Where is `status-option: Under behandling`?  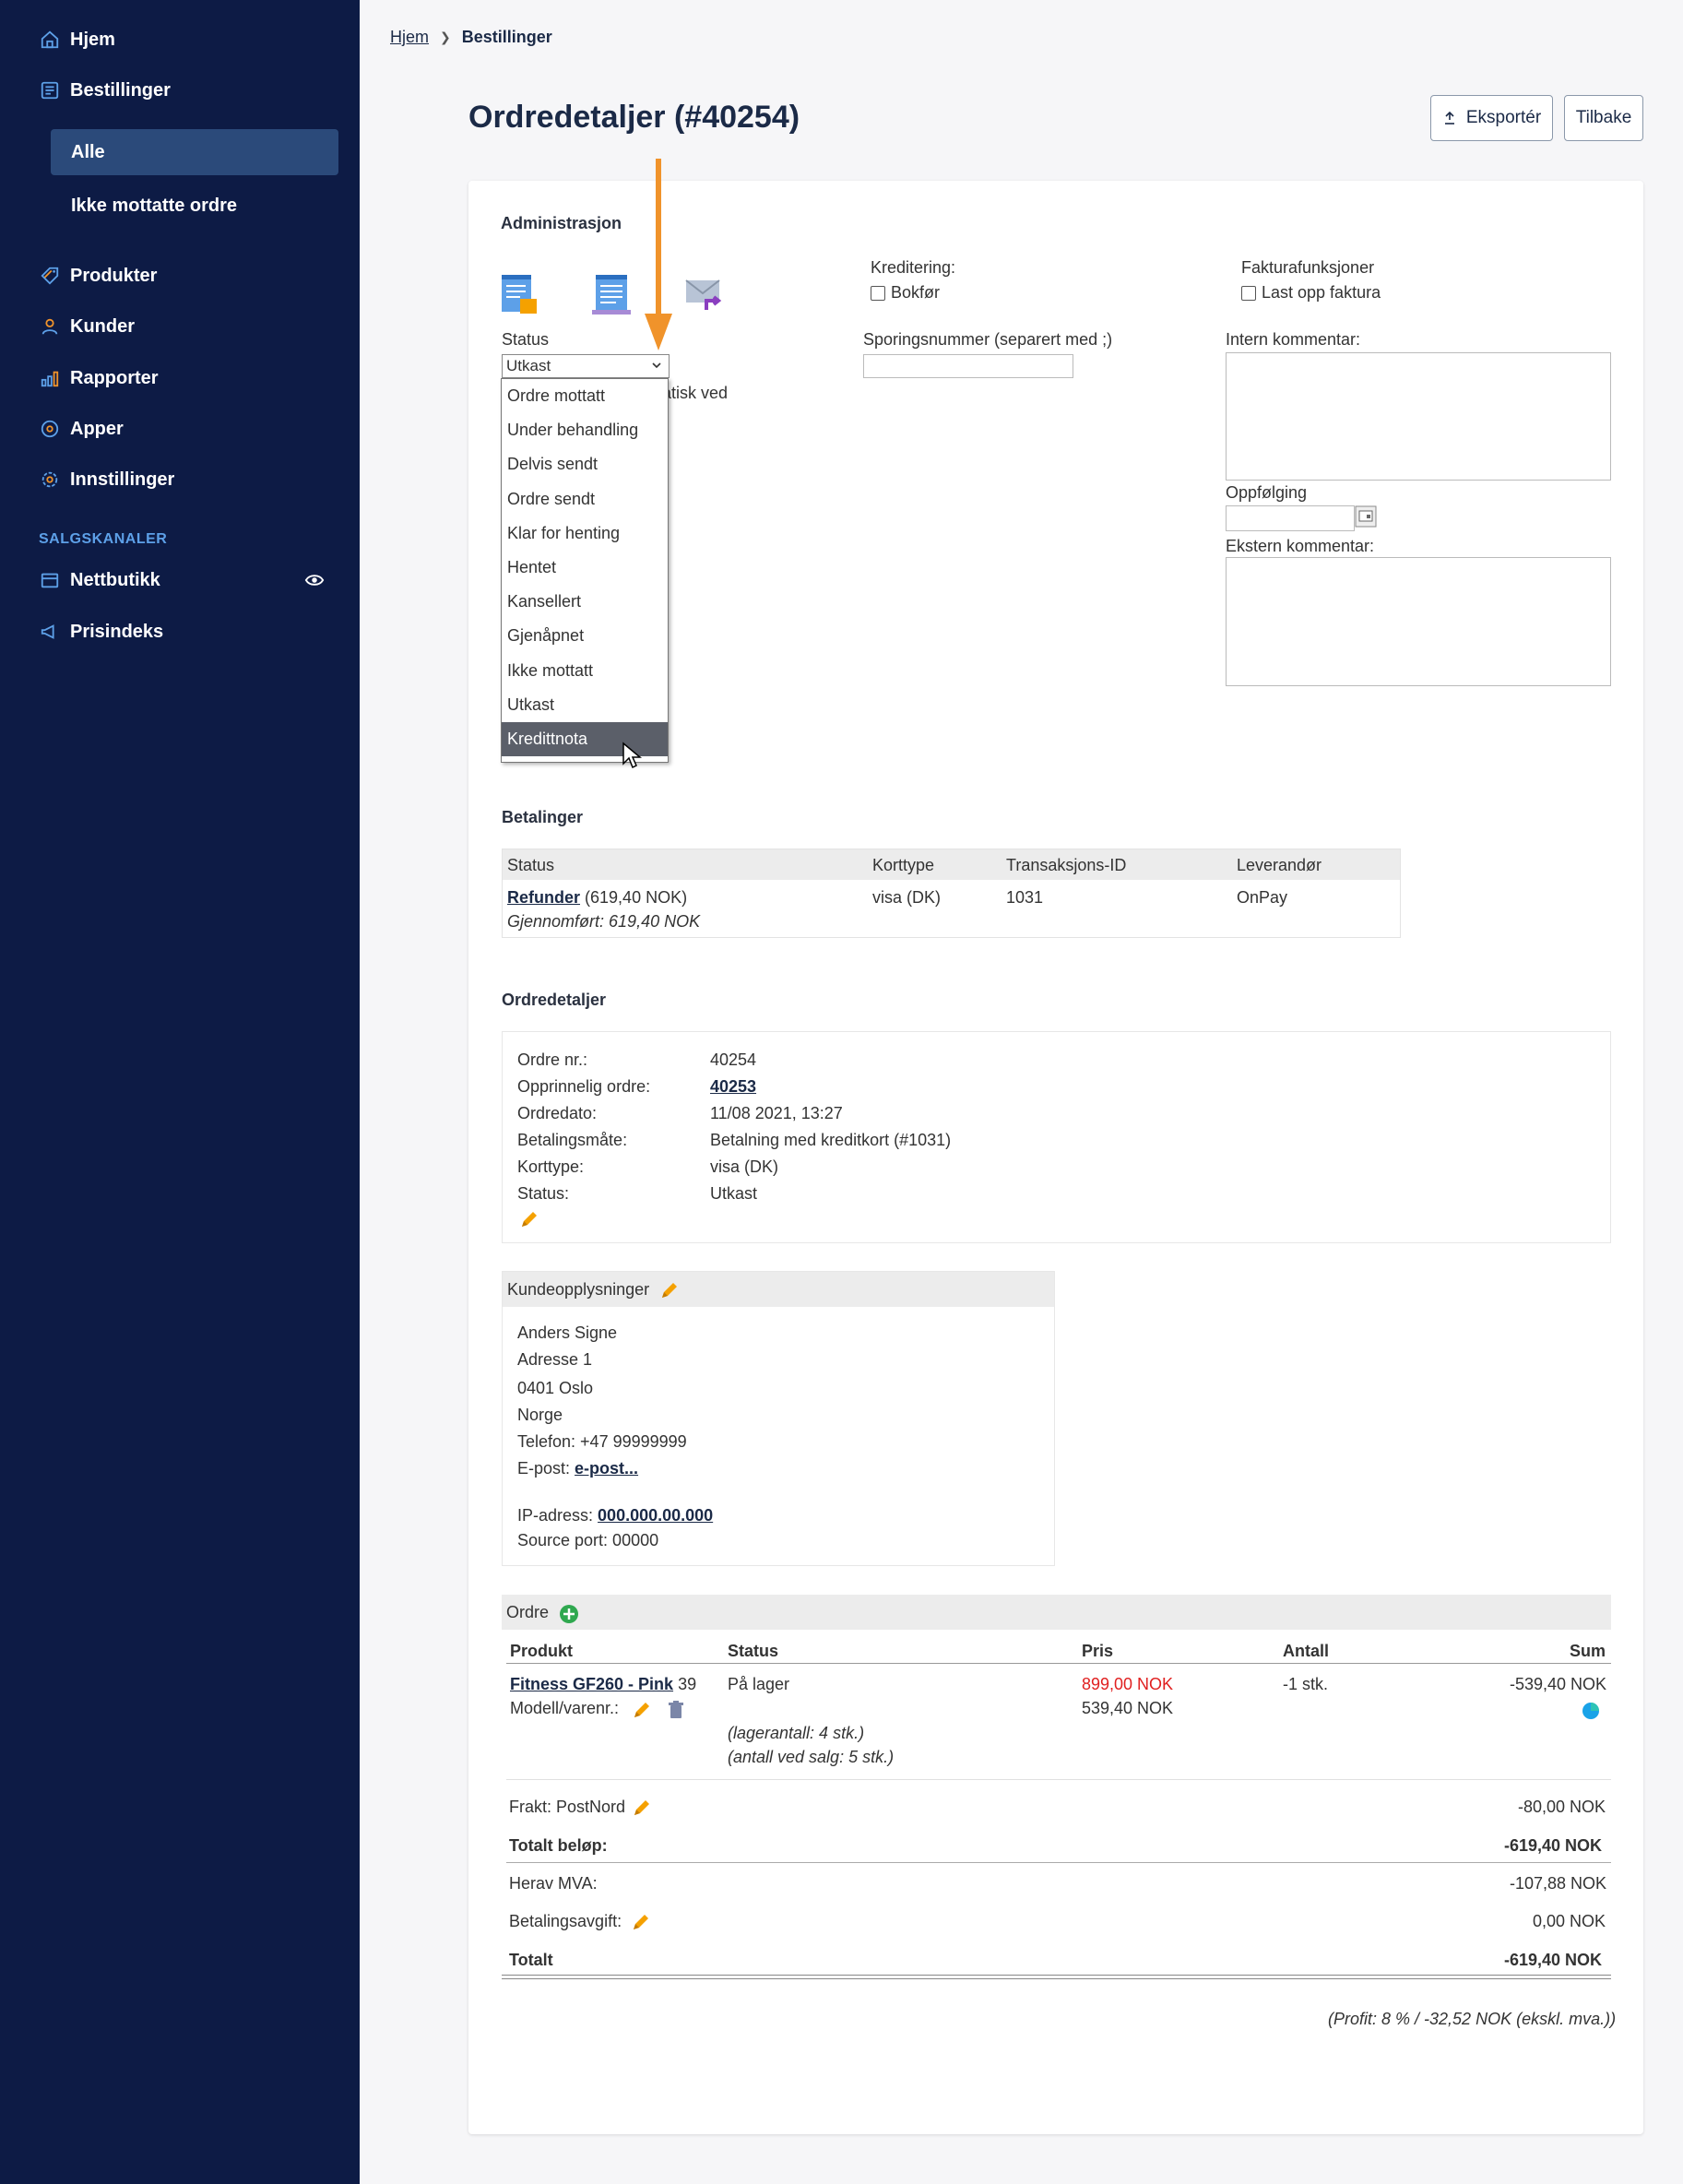 status-option: Under behandling is located at coordinates (585, 430).